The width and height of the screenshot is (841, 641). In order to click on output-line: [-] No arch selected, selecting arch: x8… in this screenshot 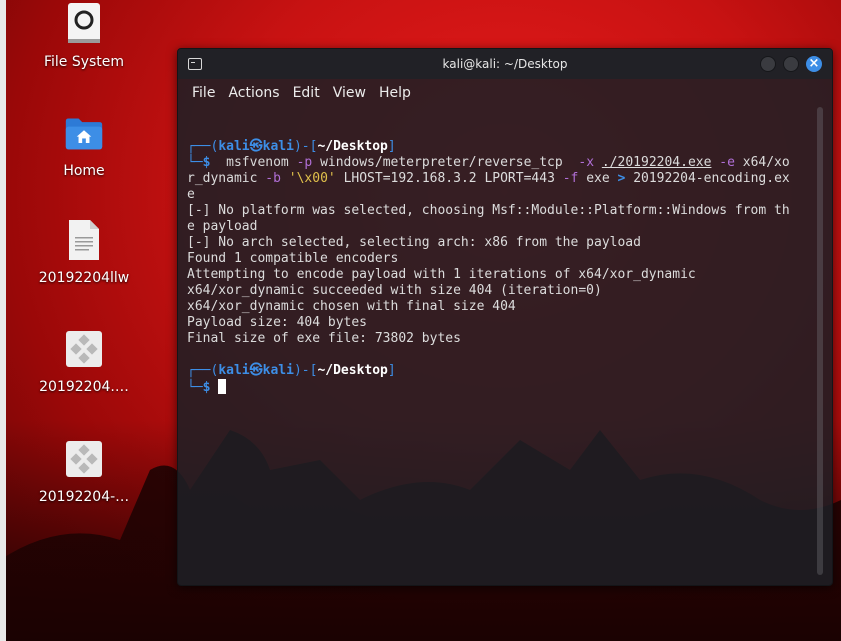, I will do `click(414, 242)`.